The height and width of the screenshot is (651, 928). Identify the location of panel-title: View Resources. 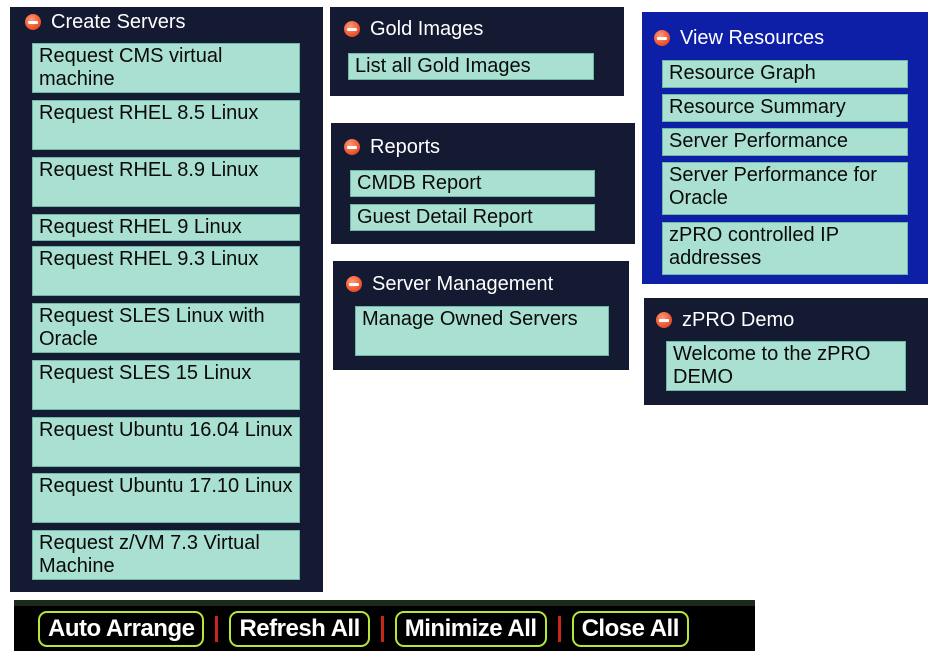
(752, 37).